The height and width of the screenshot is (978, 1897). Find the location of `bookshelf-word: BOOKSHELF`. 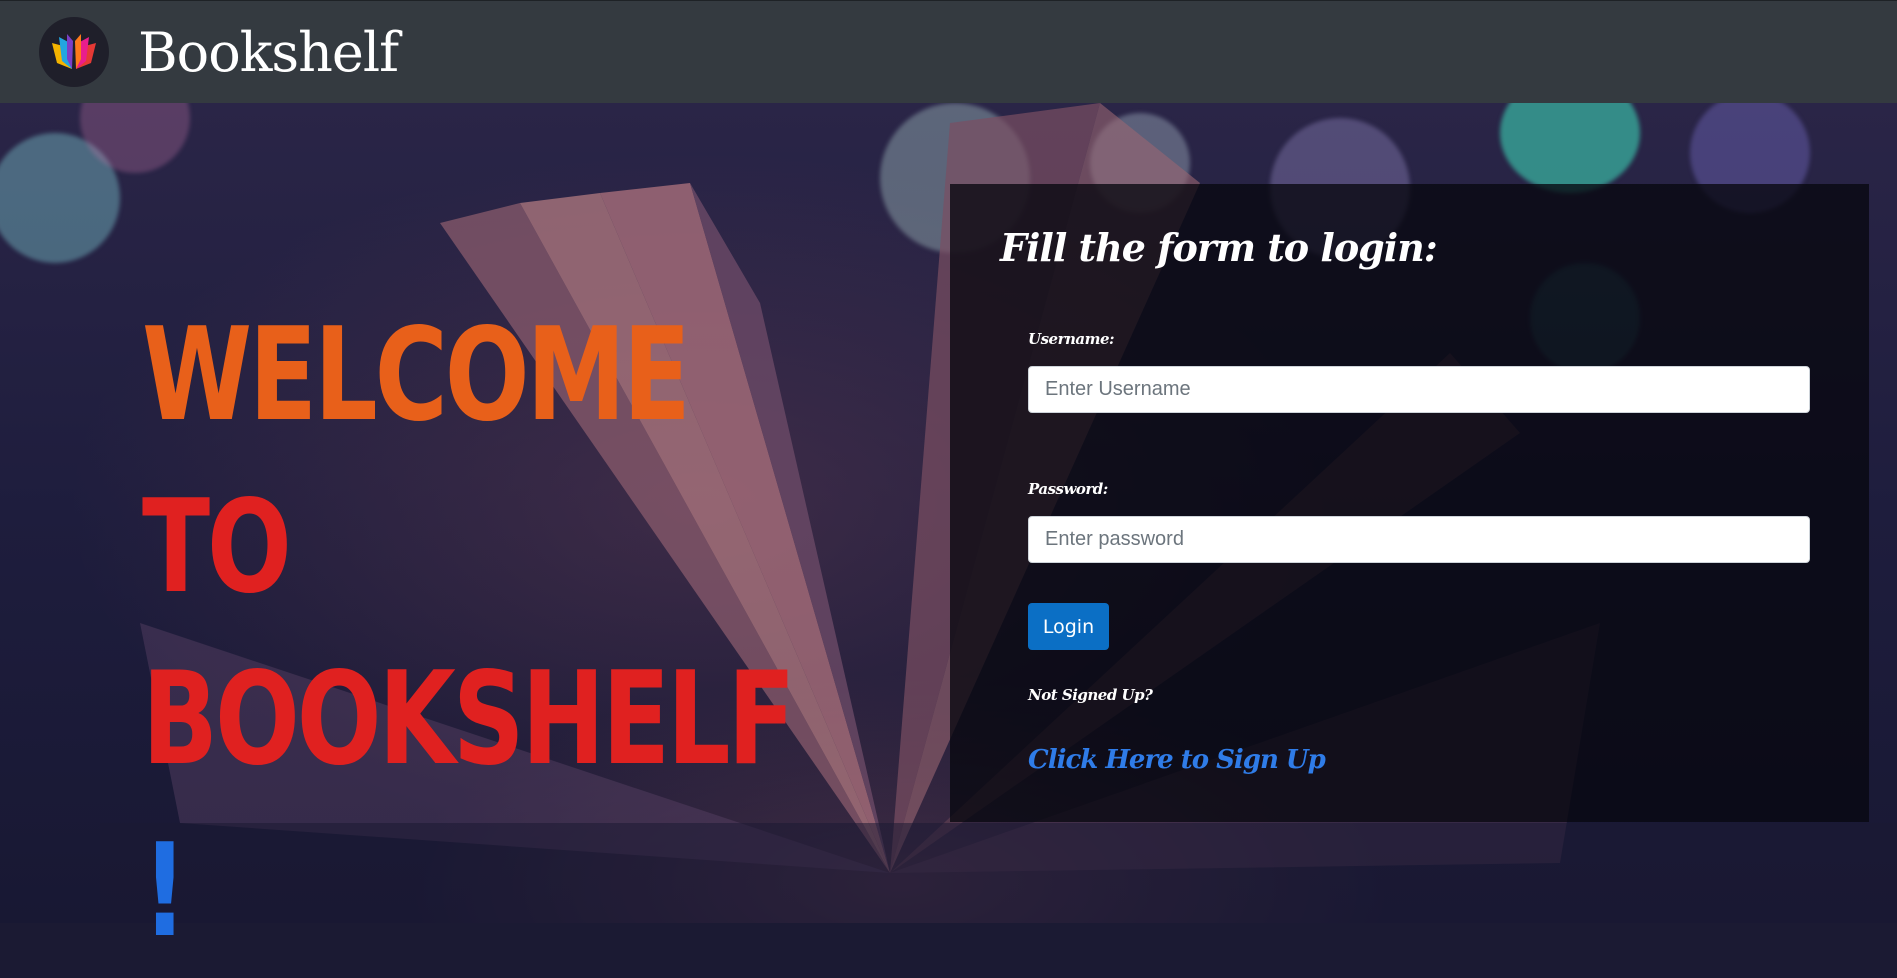

bookshelf-word: BOOKSHELF is located at coordinates (469, 719).